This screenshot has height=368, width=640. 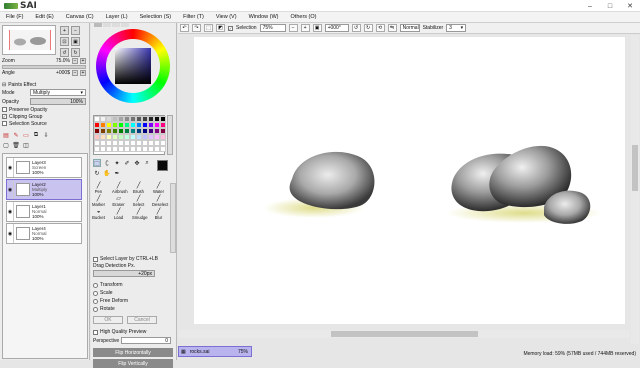 I want to click on angle-select: +000°, so click(x=336, y=28).